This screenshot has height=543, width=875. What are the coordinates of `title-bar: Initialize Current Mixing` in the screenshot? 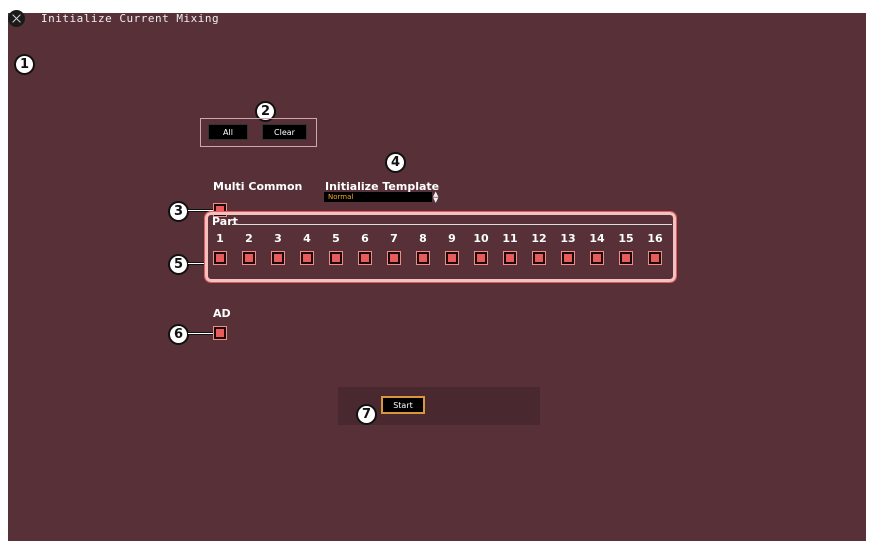 It's located at (113, 18).